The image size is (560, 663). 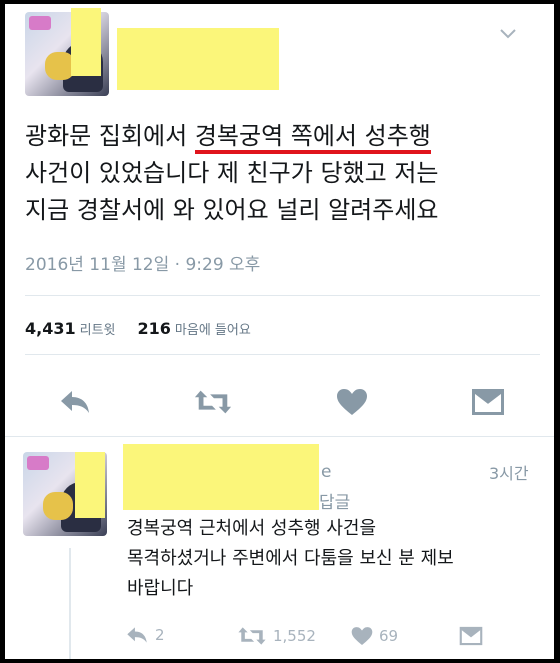 I want to click on tweet-text-line-3: 지금 경찰서에 와 있어요 널리 알려주세요, so click(x=232, y=210).